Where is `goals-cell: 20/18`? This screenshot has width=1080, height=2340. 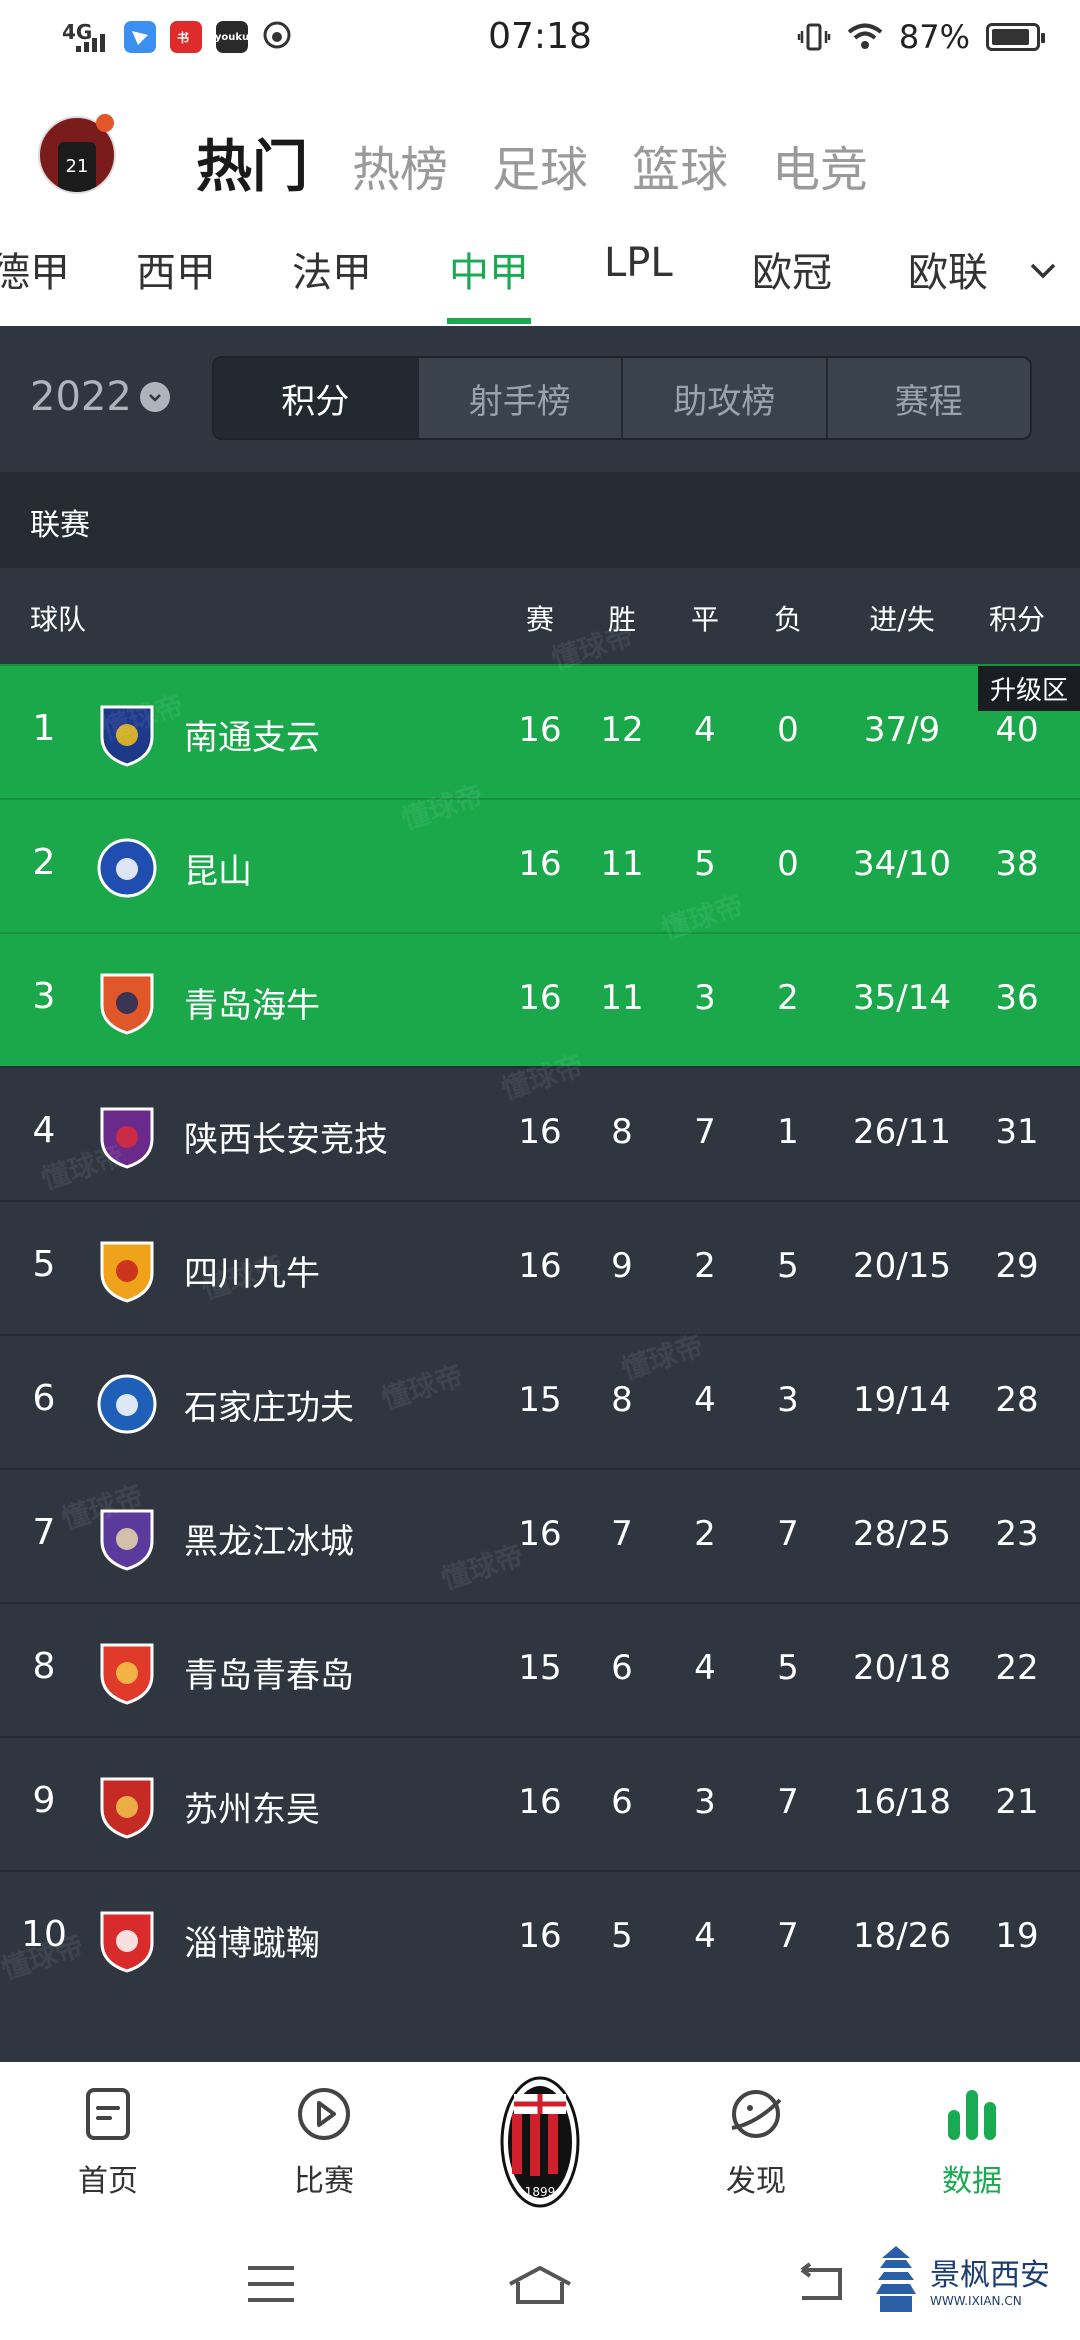
goals-cell: 20/18 is located at coordinates (902, 1668).